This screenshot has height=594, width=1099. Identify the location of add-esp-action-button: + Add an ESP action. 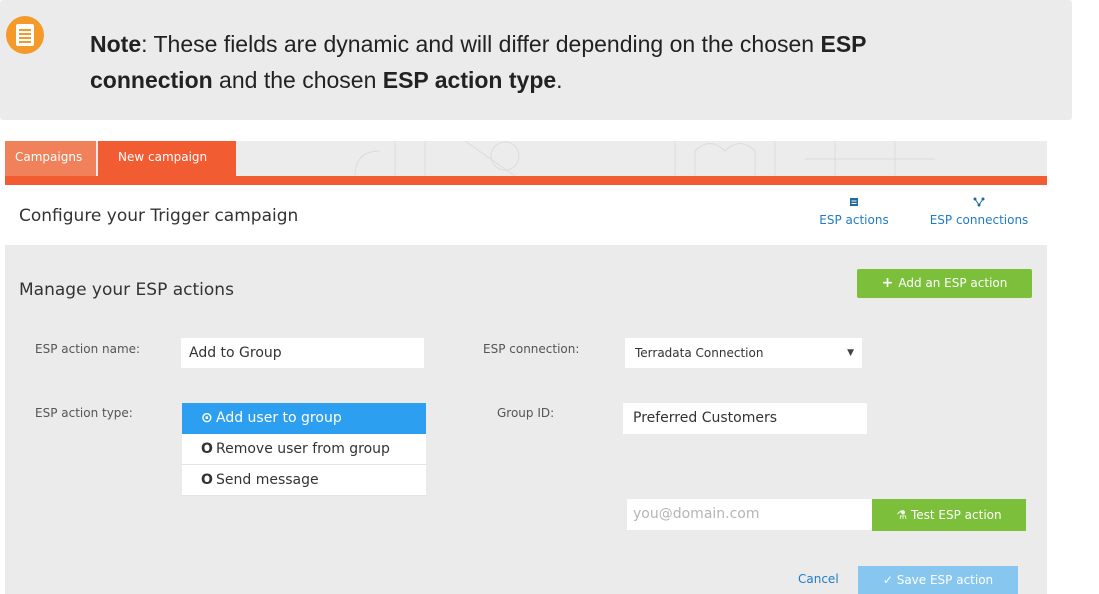
(944, 283).